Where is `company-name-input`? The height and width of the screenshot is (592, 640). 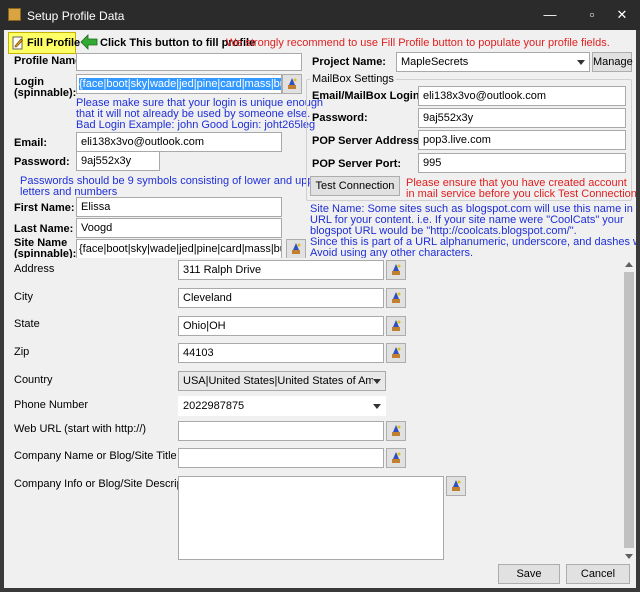 company-name-input is located at coordinates (281, 458).